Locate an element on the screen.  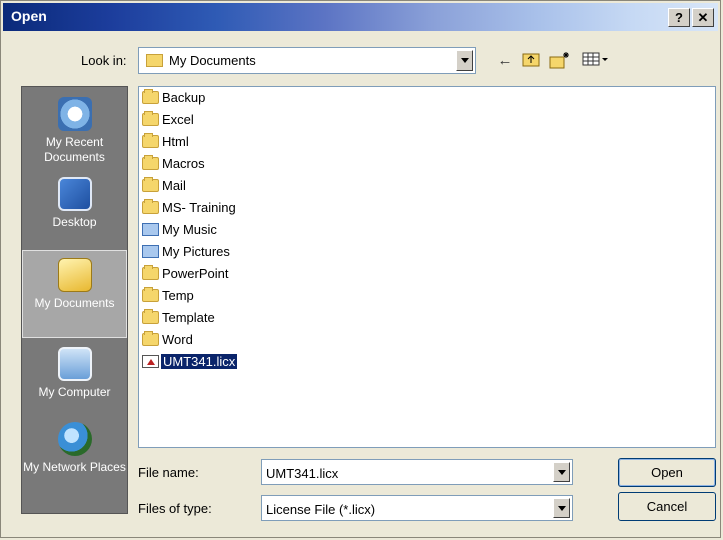
look-in-dropdown: My Documents is located at coordinates (307, 60).